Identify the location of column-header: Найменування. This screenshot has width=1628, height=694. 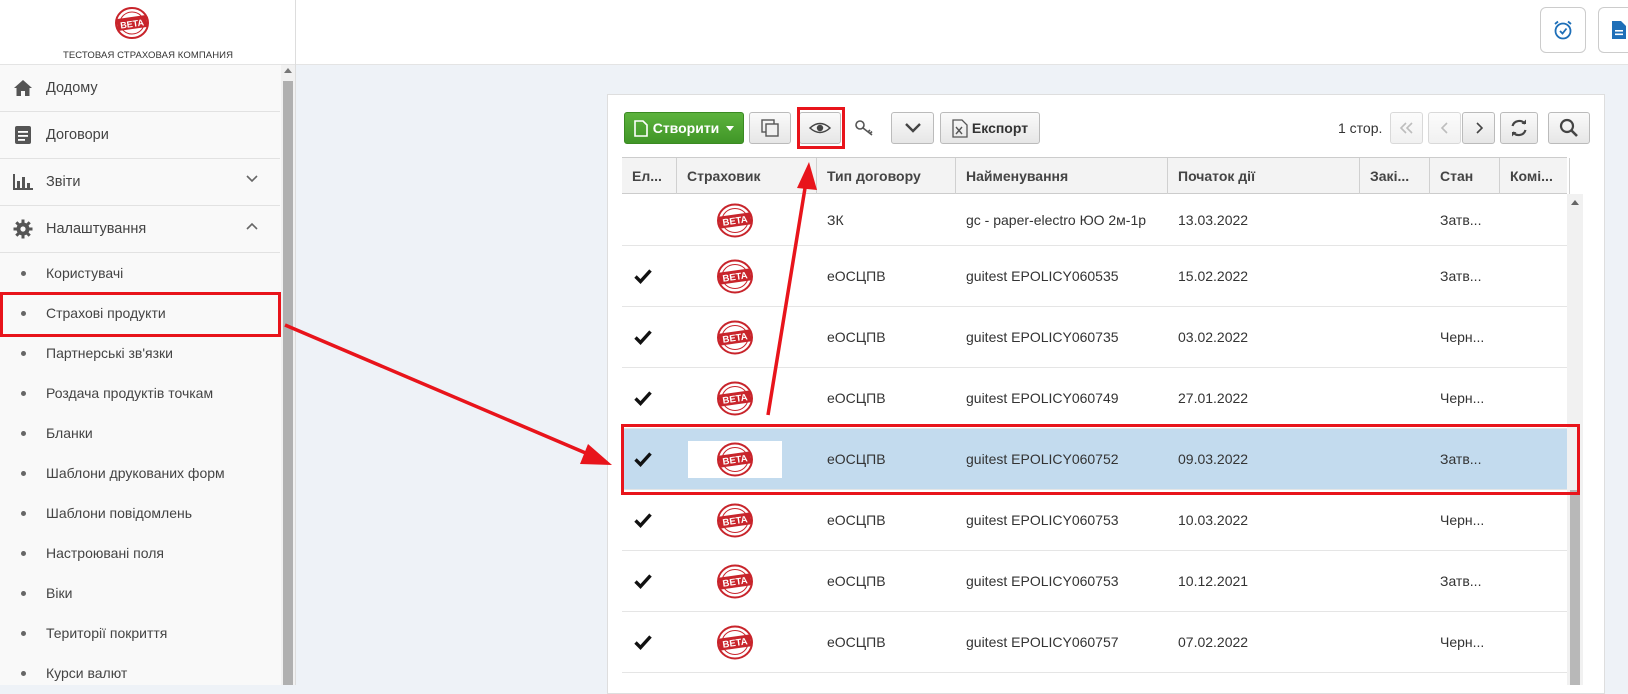
(1062, 176).